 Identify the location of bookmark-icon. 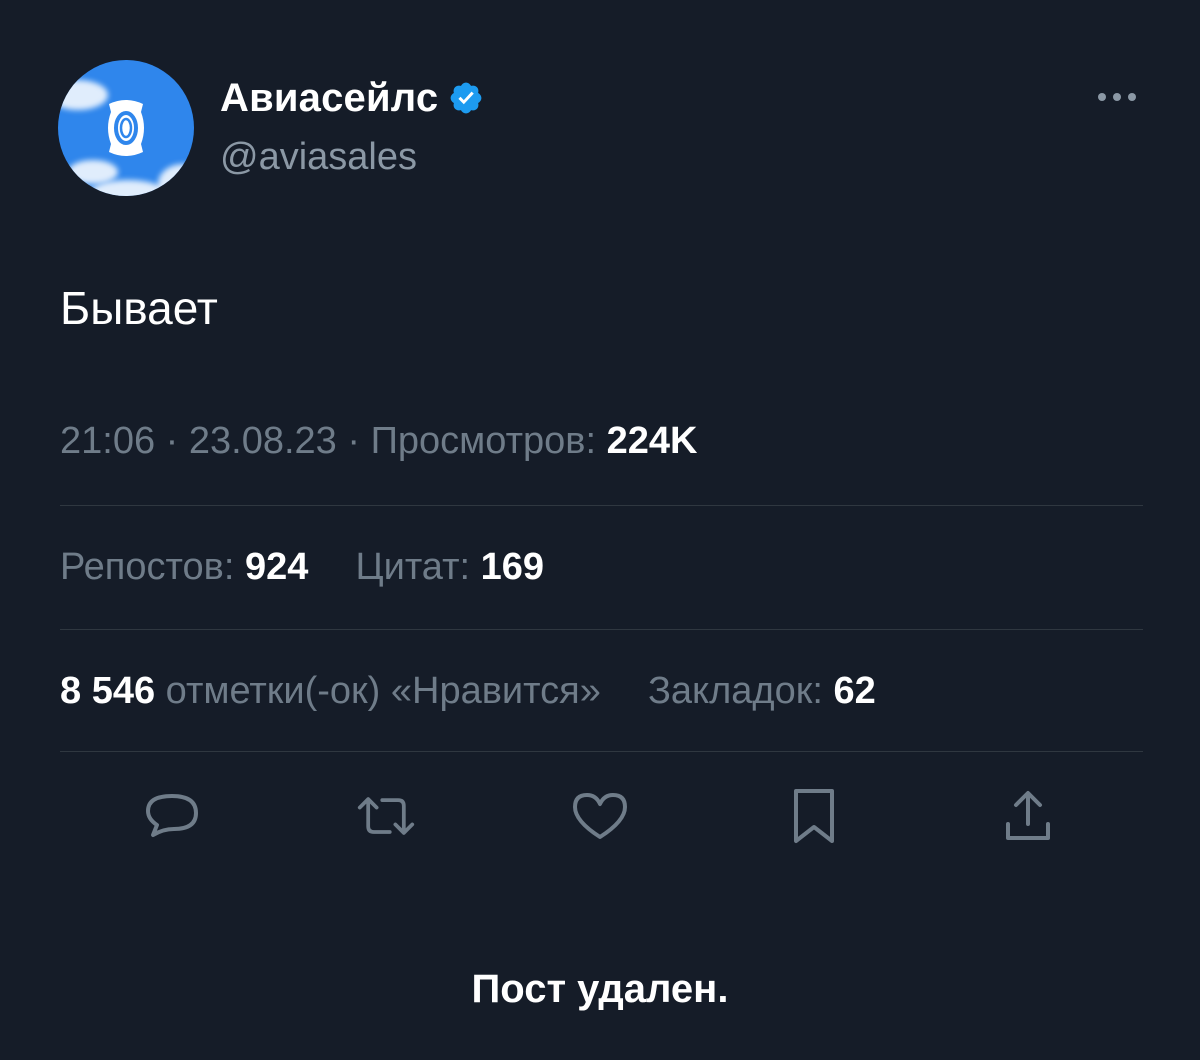
(814, 816).